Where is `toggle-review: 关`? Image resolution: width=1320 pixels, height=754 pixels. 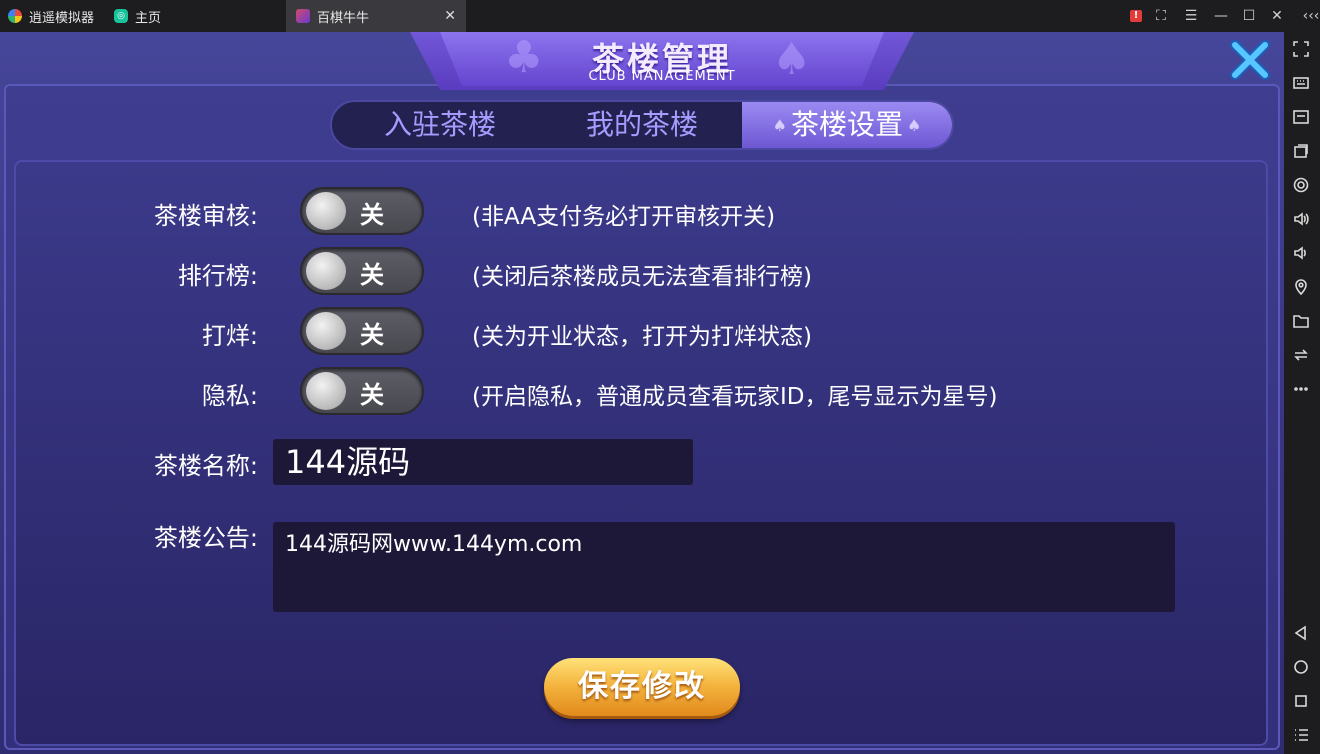 toggle-review: 关 is located at coordinates (362, 211).